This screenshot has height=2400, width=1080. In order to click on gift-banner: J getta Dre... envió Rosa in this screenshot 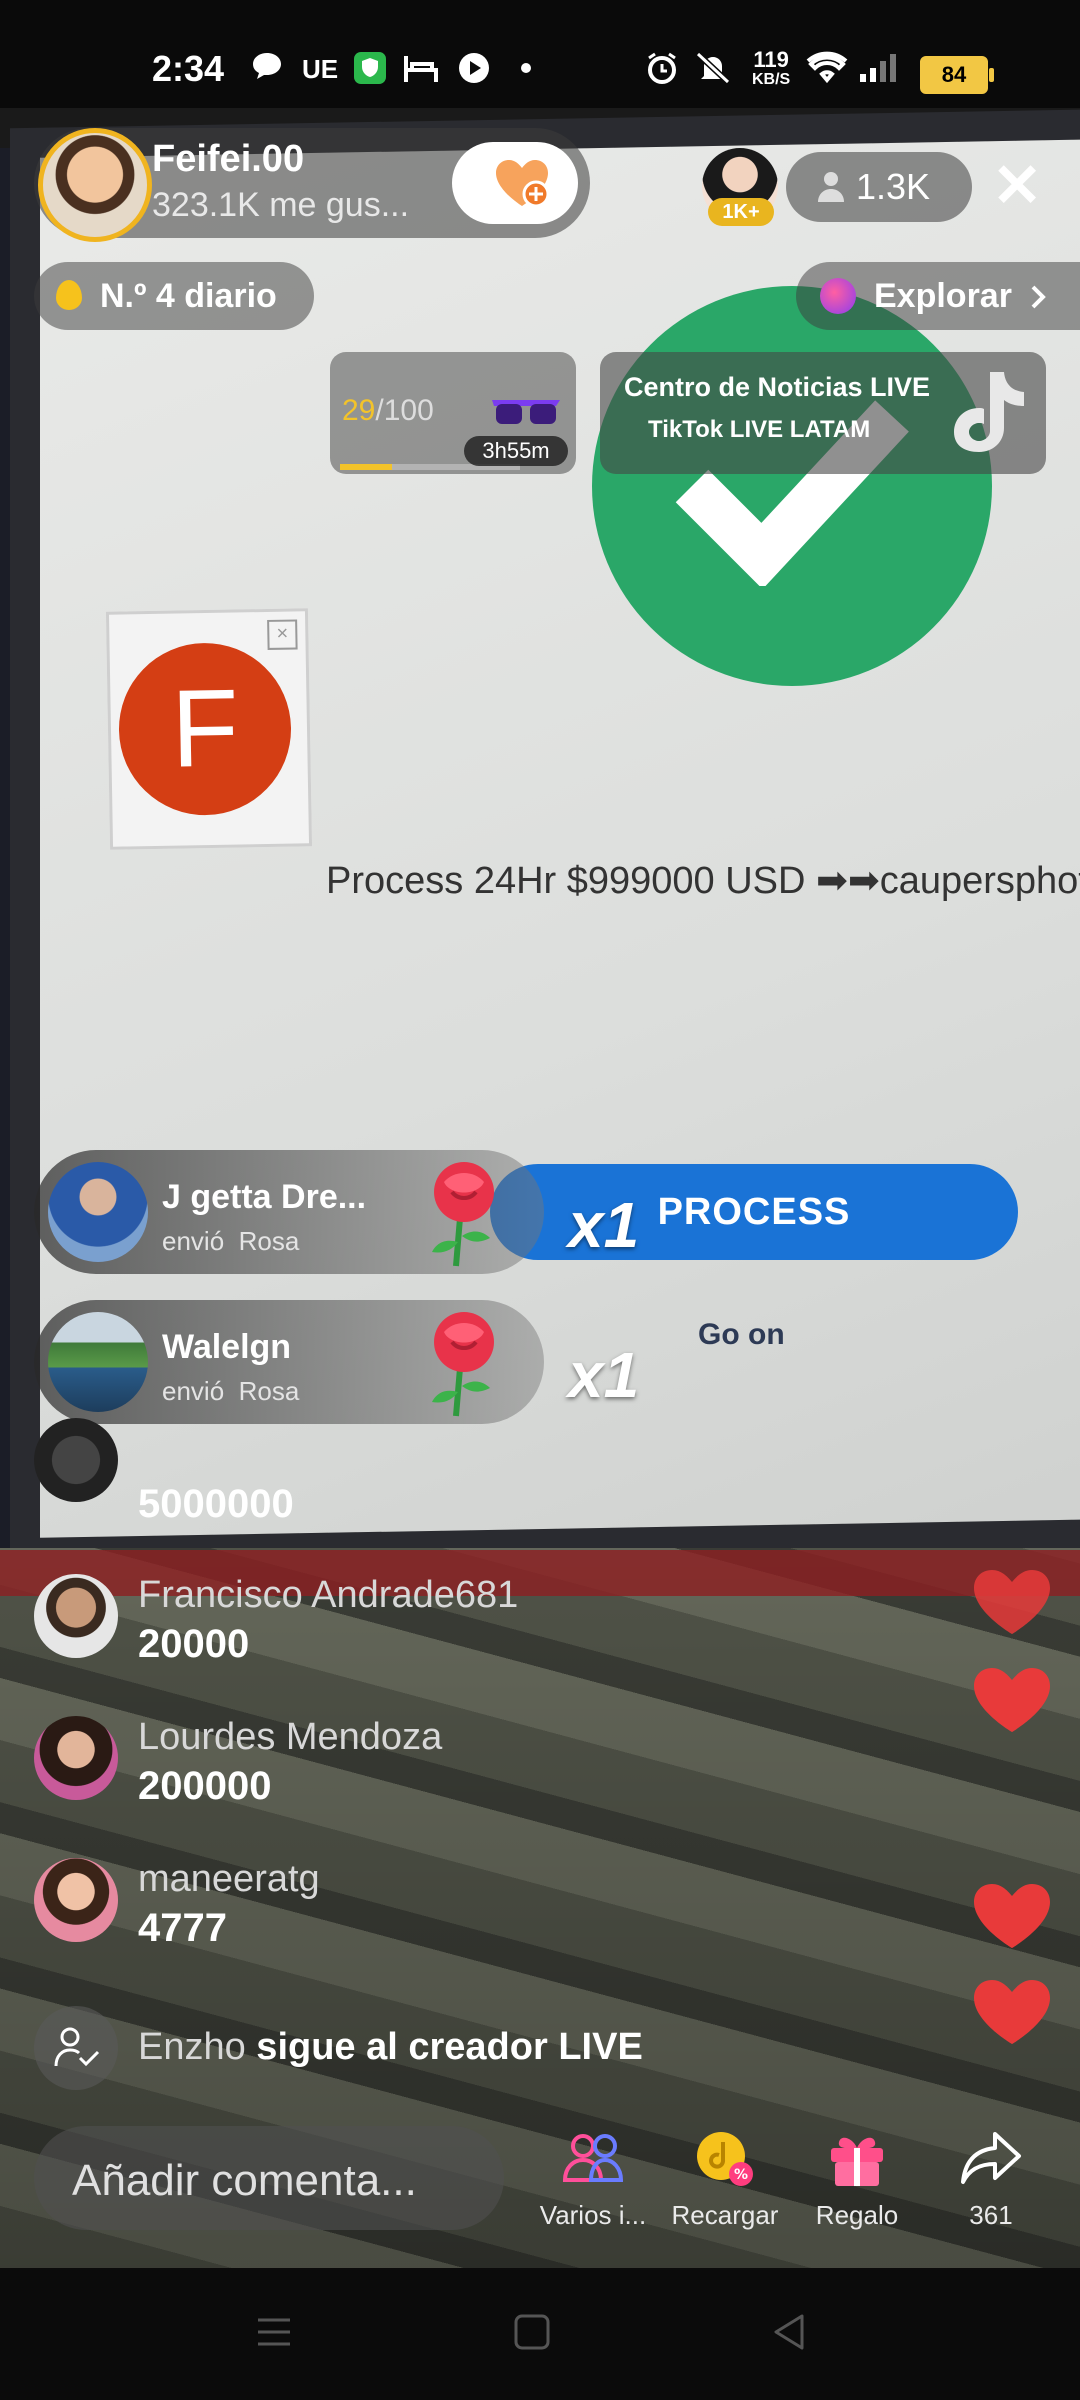, I will do `click(289, 1212)`.